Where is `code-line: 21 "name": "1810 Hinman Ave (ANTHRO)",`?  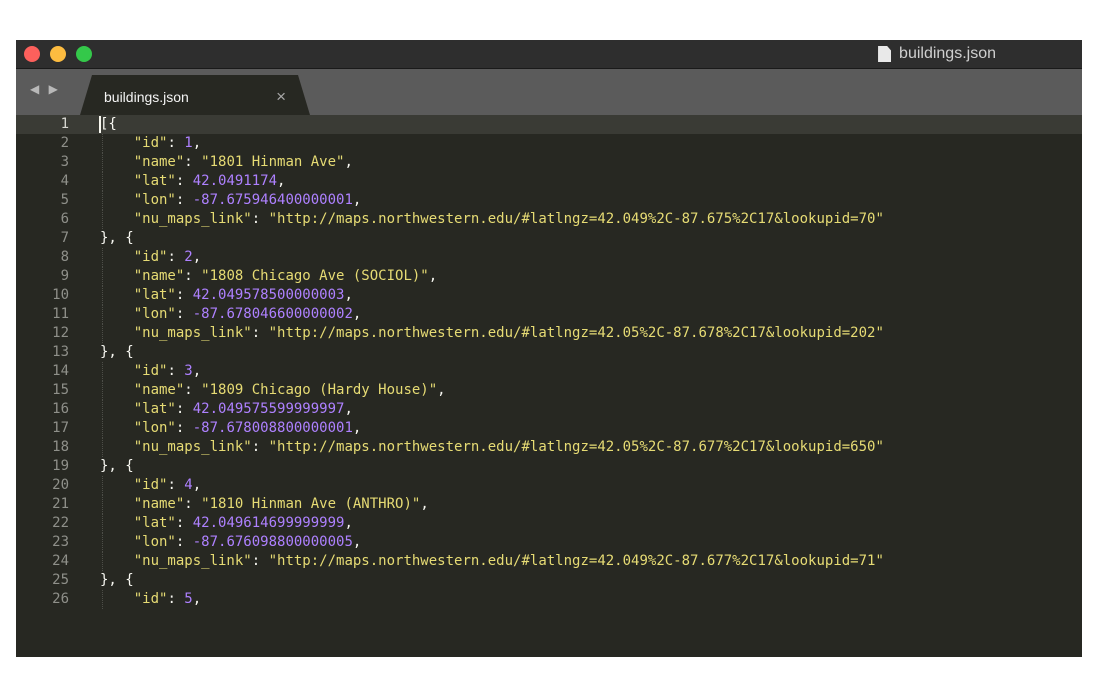 code-line: 21 "name": "1810 Hinman Ave (ANTHRO)", is located at coordinates (549, 504).